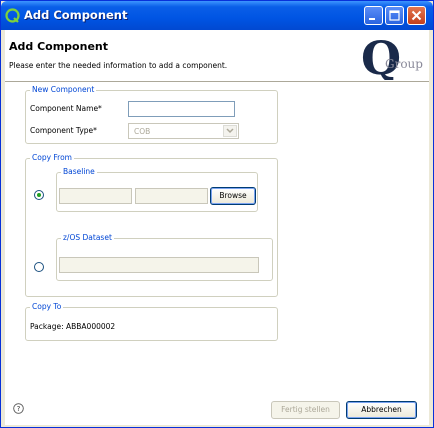  I want to click on baseline-radio, so click(39, 195).